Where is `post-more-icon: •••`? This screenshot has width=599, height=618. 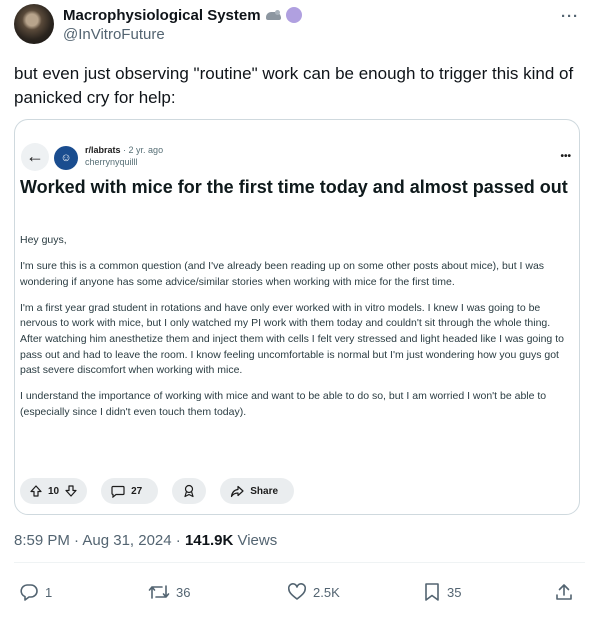
post-more-icon: ••• is located at coordinates (565, 156).